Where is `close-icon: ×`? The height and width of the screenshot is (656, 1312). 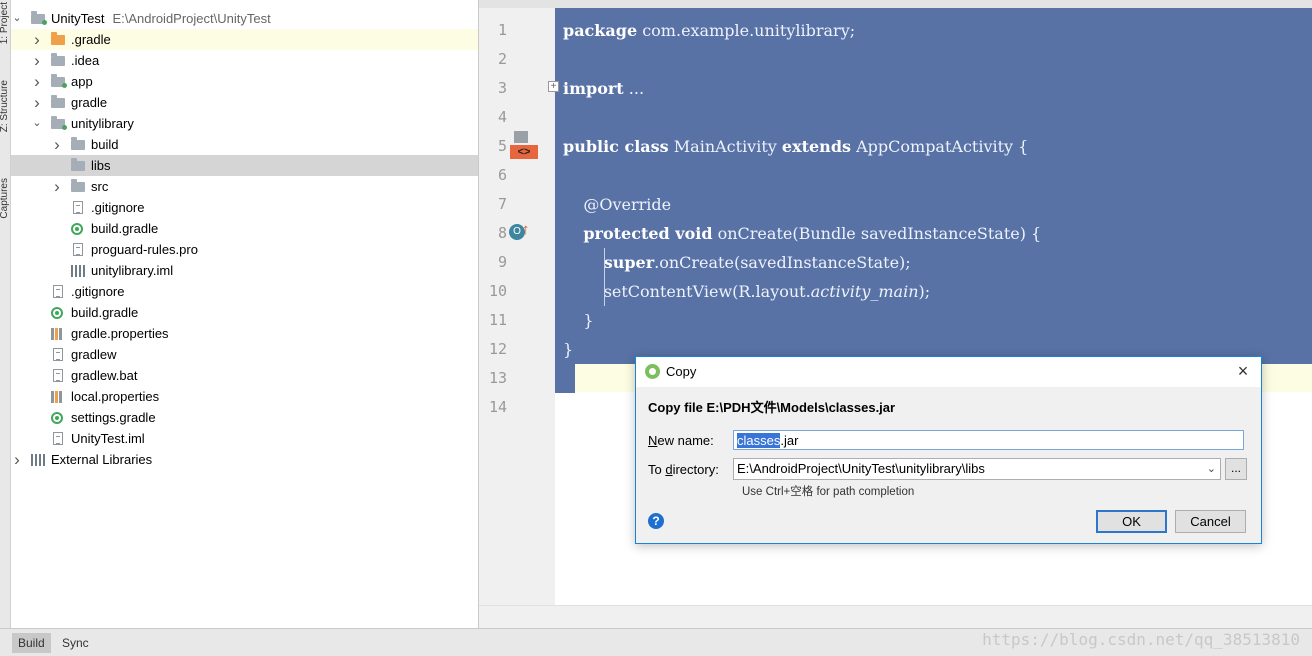 close-icon: × is located at coordinates (1243, 371).